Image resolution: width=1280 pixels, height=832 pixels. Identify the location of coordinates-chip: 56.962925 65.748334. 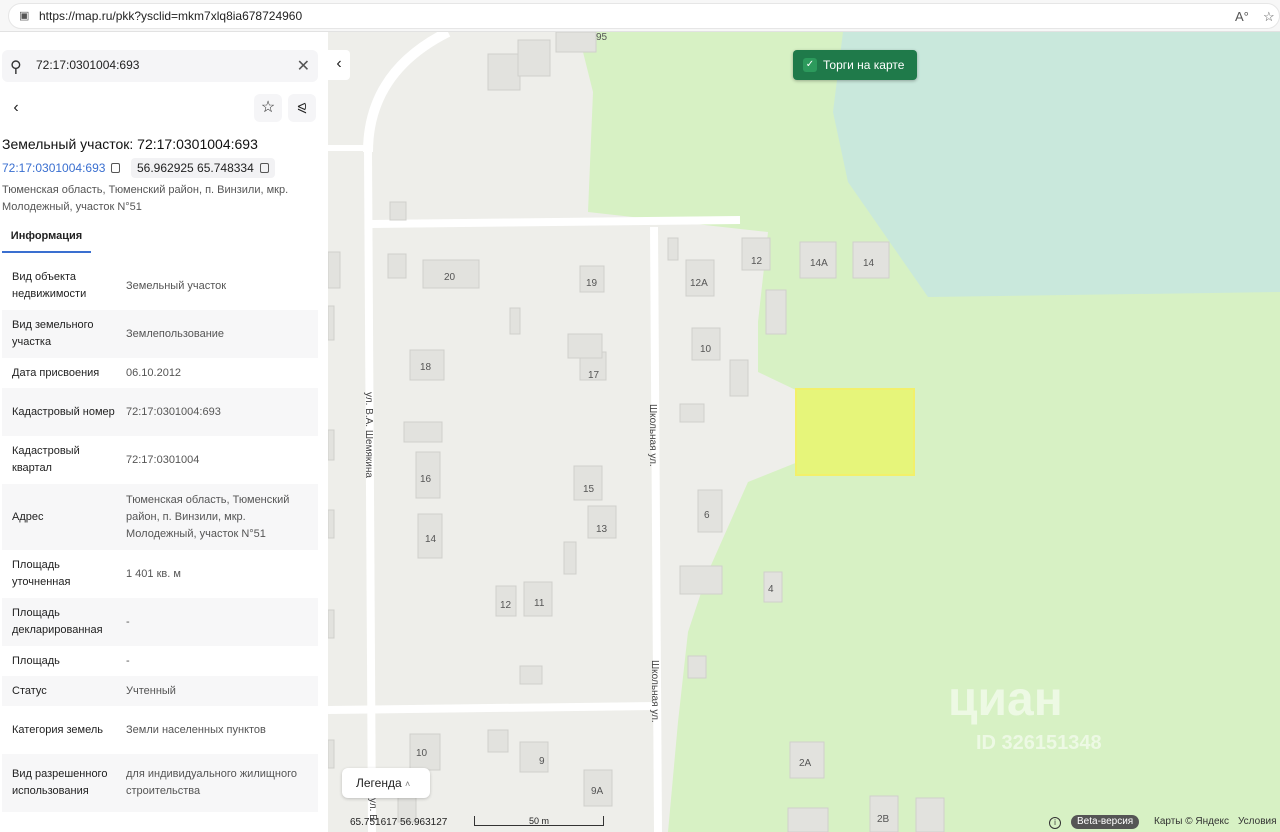
(203, 168).